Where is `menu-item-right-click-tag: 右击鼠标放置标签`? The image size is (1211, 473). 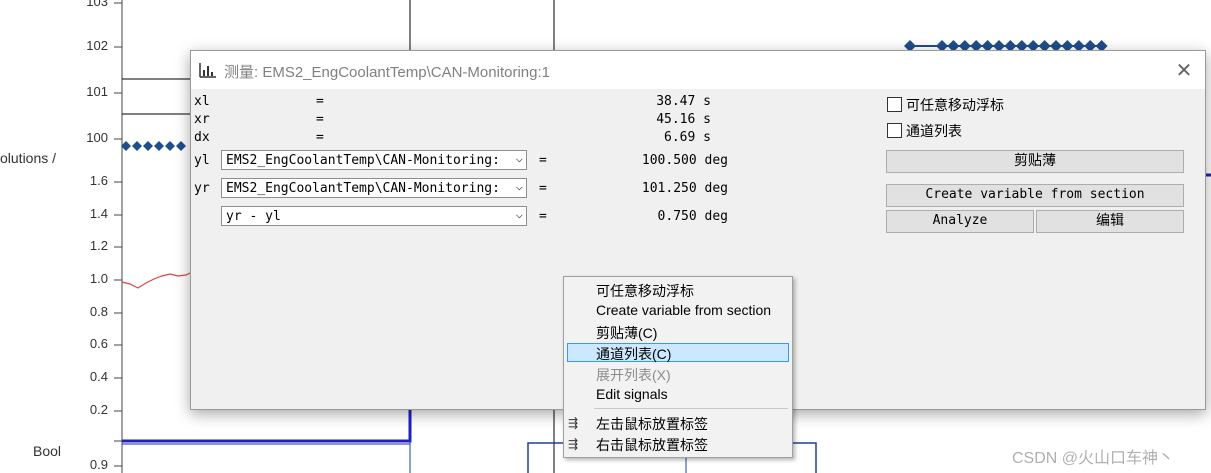
menu-item-right-click-tag: 右击鼠标放置标签 is located at coordinates (652, 445).